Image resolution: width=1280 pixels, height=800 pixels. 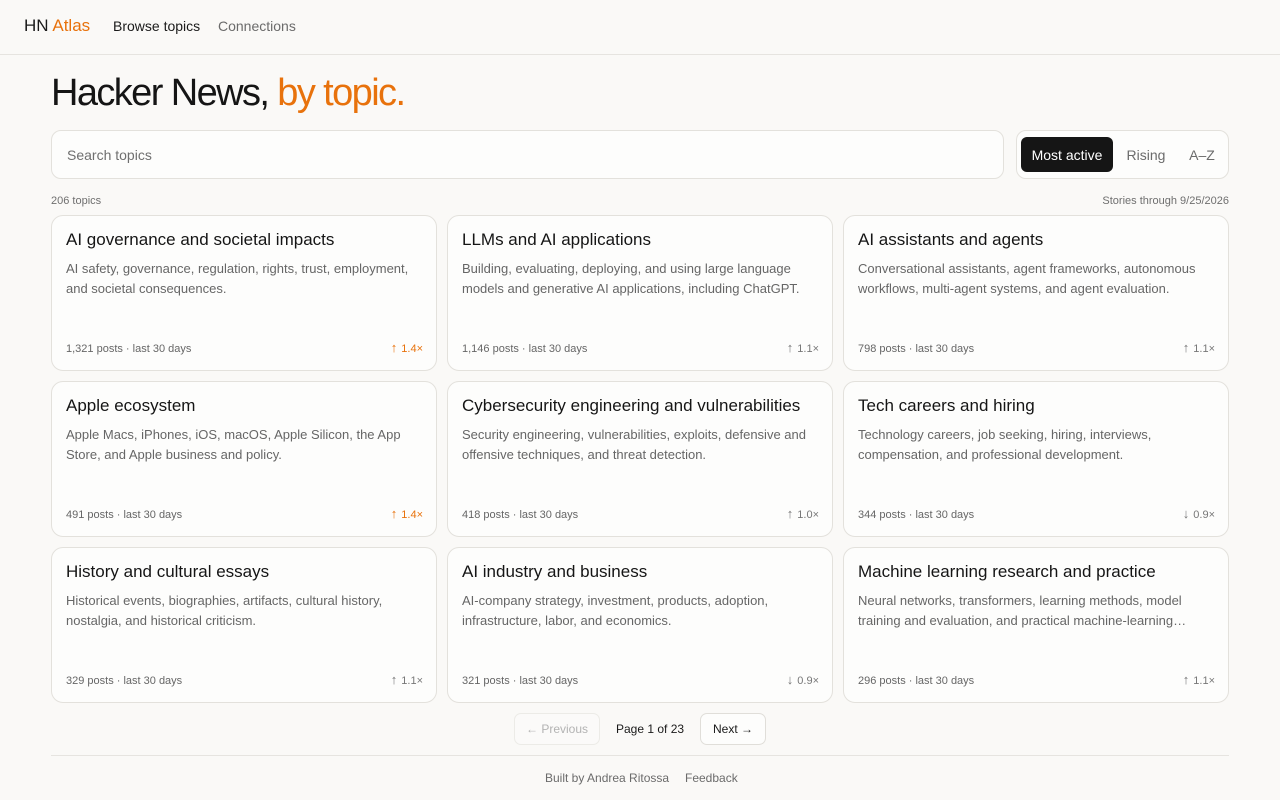 What do you see at coordinates (1067, 154) in the screenshot?
I see `sort-most-active-button: Most active` at bounding box center [1067, 154].